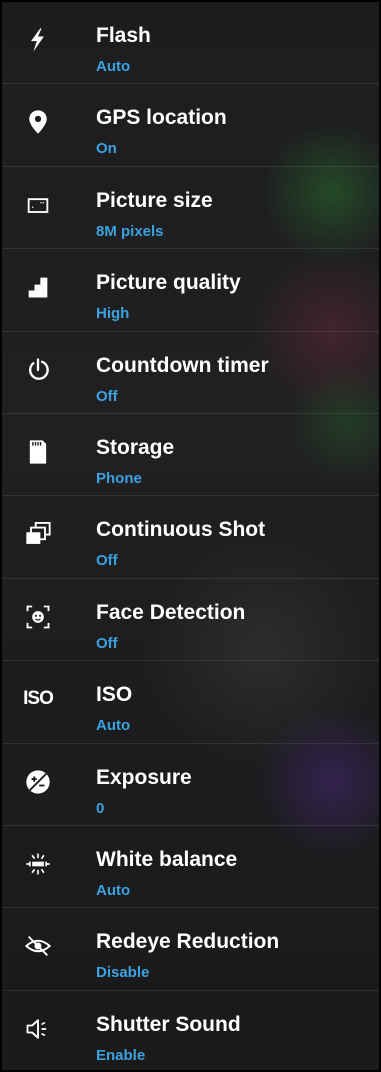 The width and height of the screenshot is (381, 1072). Describe the element at coordinates (190, 702) in the screenshot. I see `setting-iso: ISO ISO Auto` at that location.